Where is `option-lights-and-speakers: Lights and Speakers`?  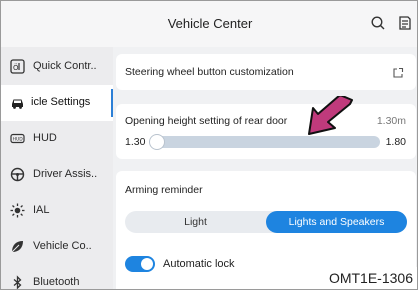 option-lights-and-speakers: Lights and Speakers is located at coordinates (336, 222).